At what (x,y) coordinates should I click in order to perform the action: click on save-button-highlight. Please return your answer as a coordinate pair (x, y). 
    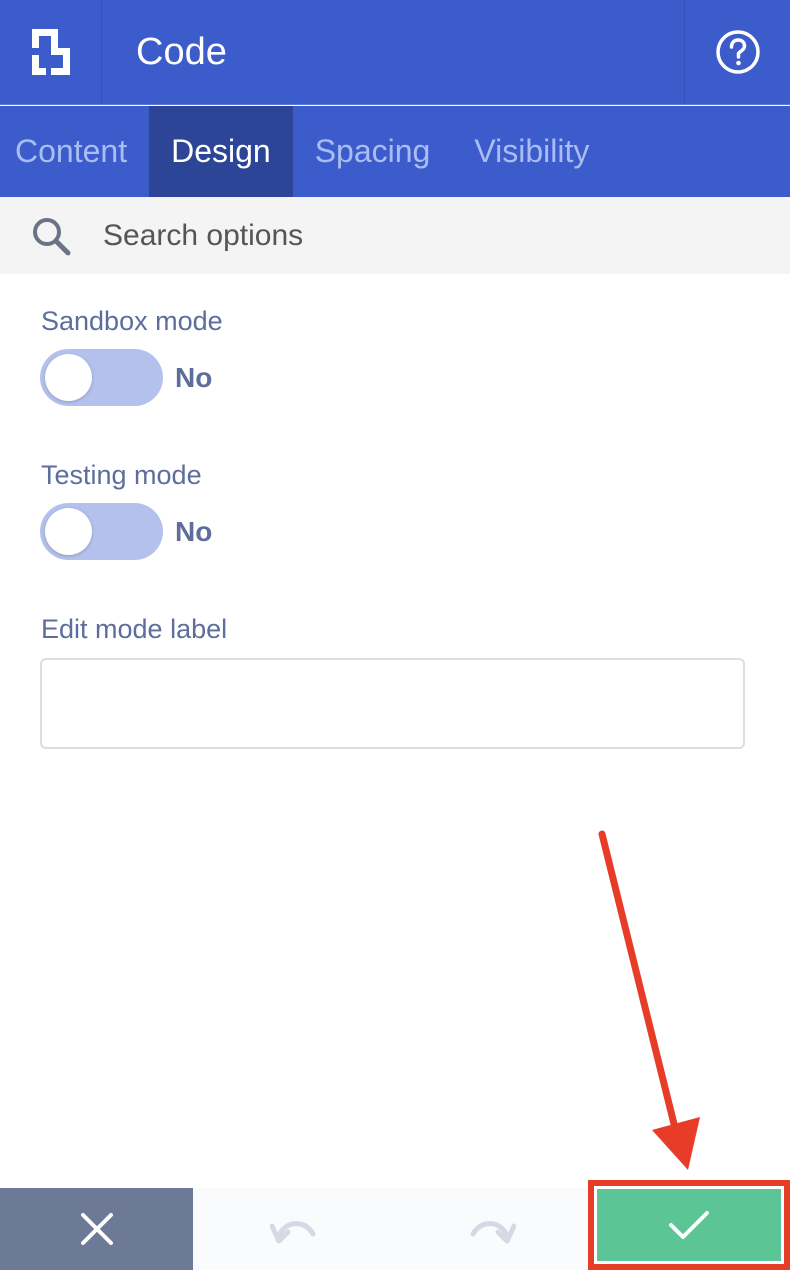
    Looking at the image, I should click on (689, 1225).